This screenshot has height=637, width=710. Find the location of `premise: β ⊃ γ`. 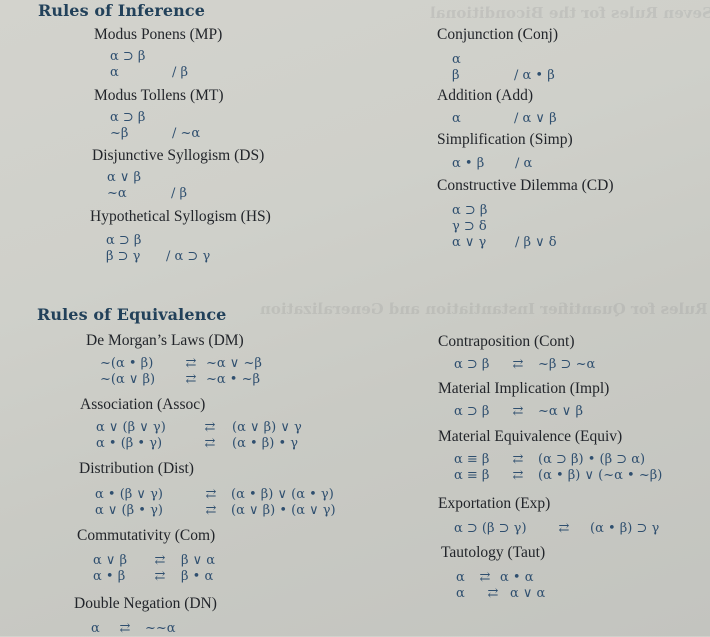

premise: β ⊃ γ is located at coordinates (123, 256).